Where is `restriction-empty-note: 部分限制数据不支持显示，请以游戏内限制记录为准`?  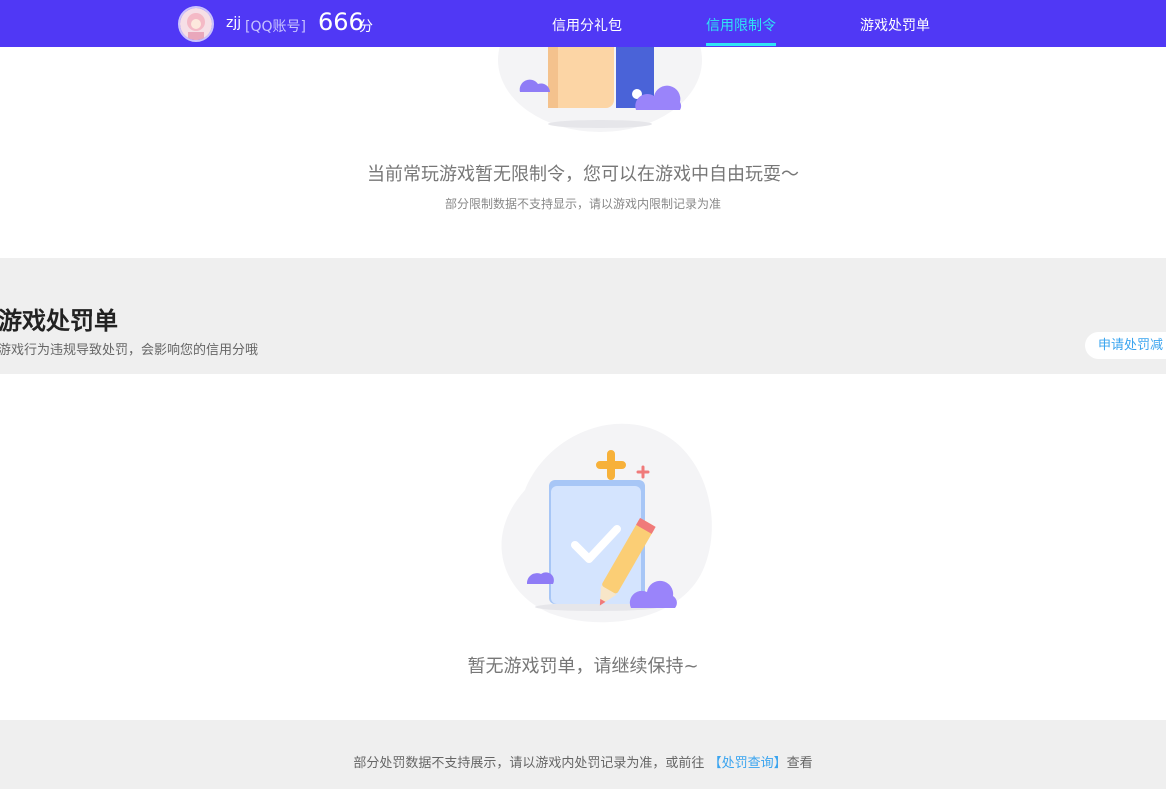 restriction-empty-note: 部分限制数据不支持显示，请以游戏内限制记录为准 is located at coordinates (582, 204).